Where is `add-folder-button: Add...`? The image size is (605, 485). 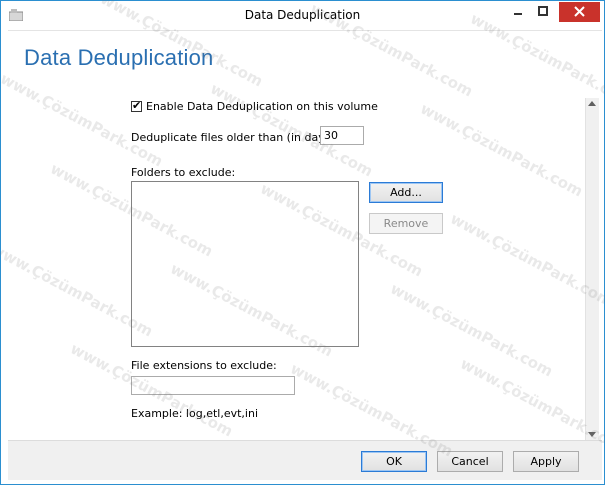
add-folder-button: Add... is located at coordinates (406, 192).